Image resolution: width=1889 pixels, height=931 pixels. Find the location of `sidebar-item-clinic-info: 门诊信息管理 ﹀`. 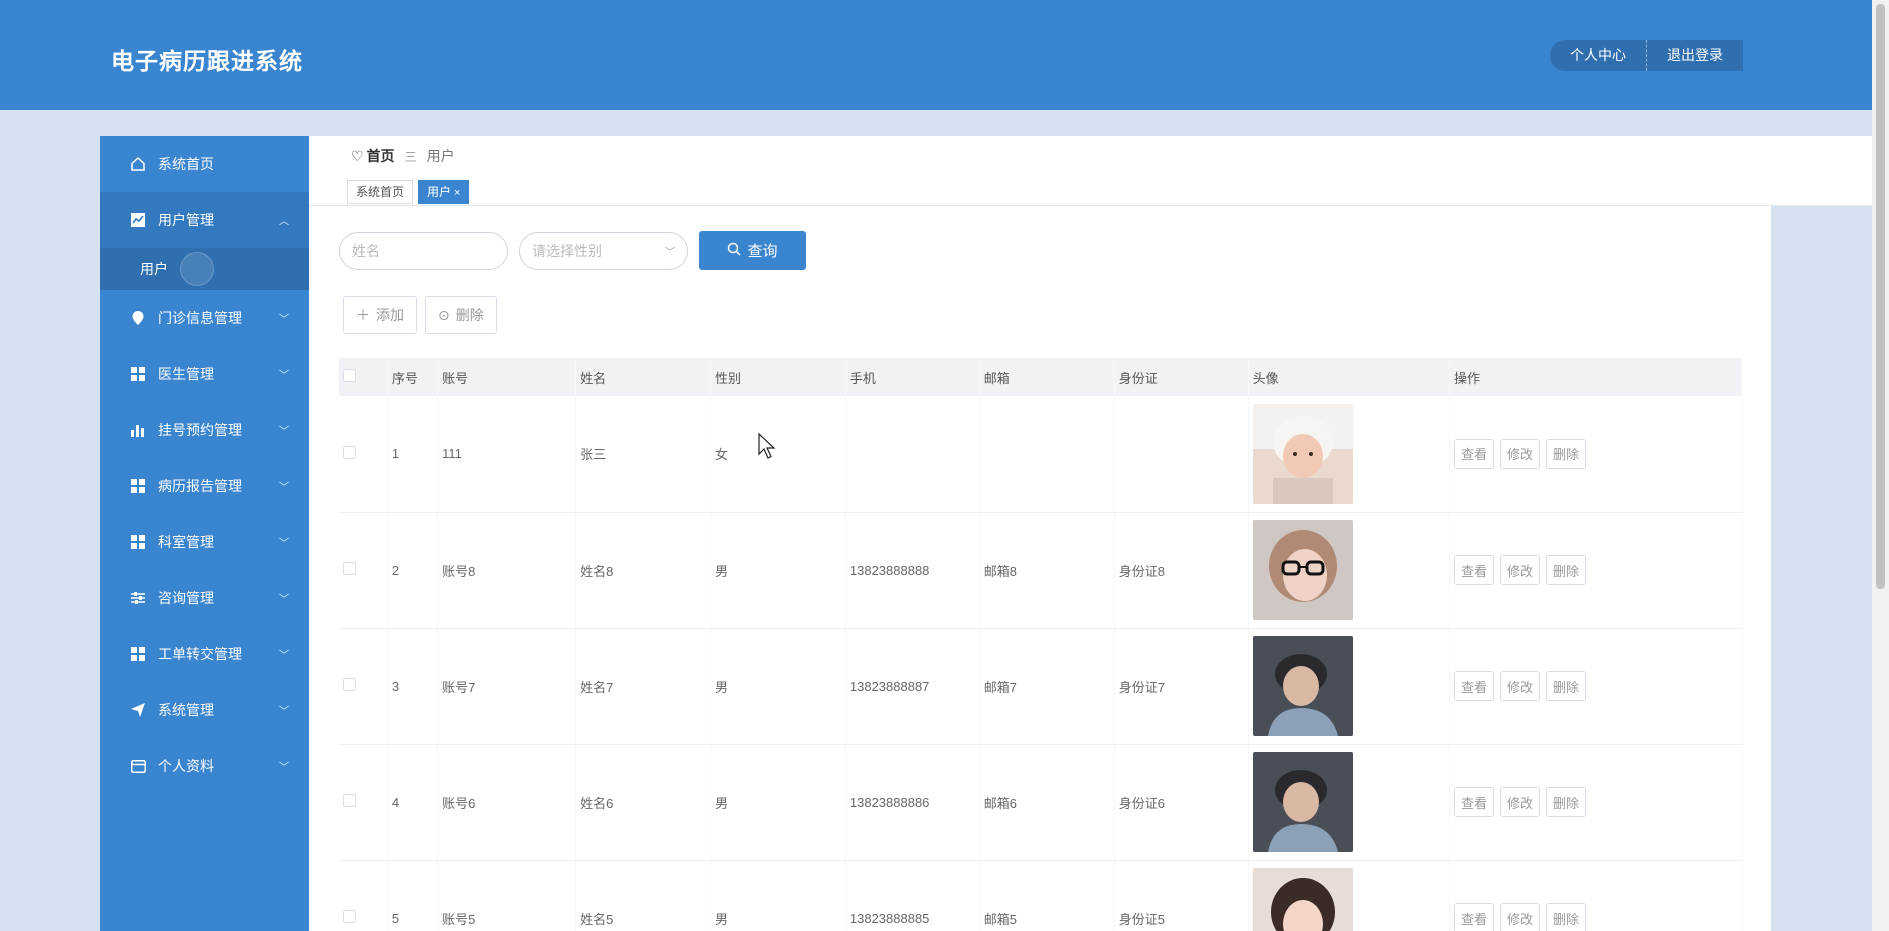

sidebar-item-clinic-info: 门诊信息管理 ﹀ is located at coordinates (204, 318).